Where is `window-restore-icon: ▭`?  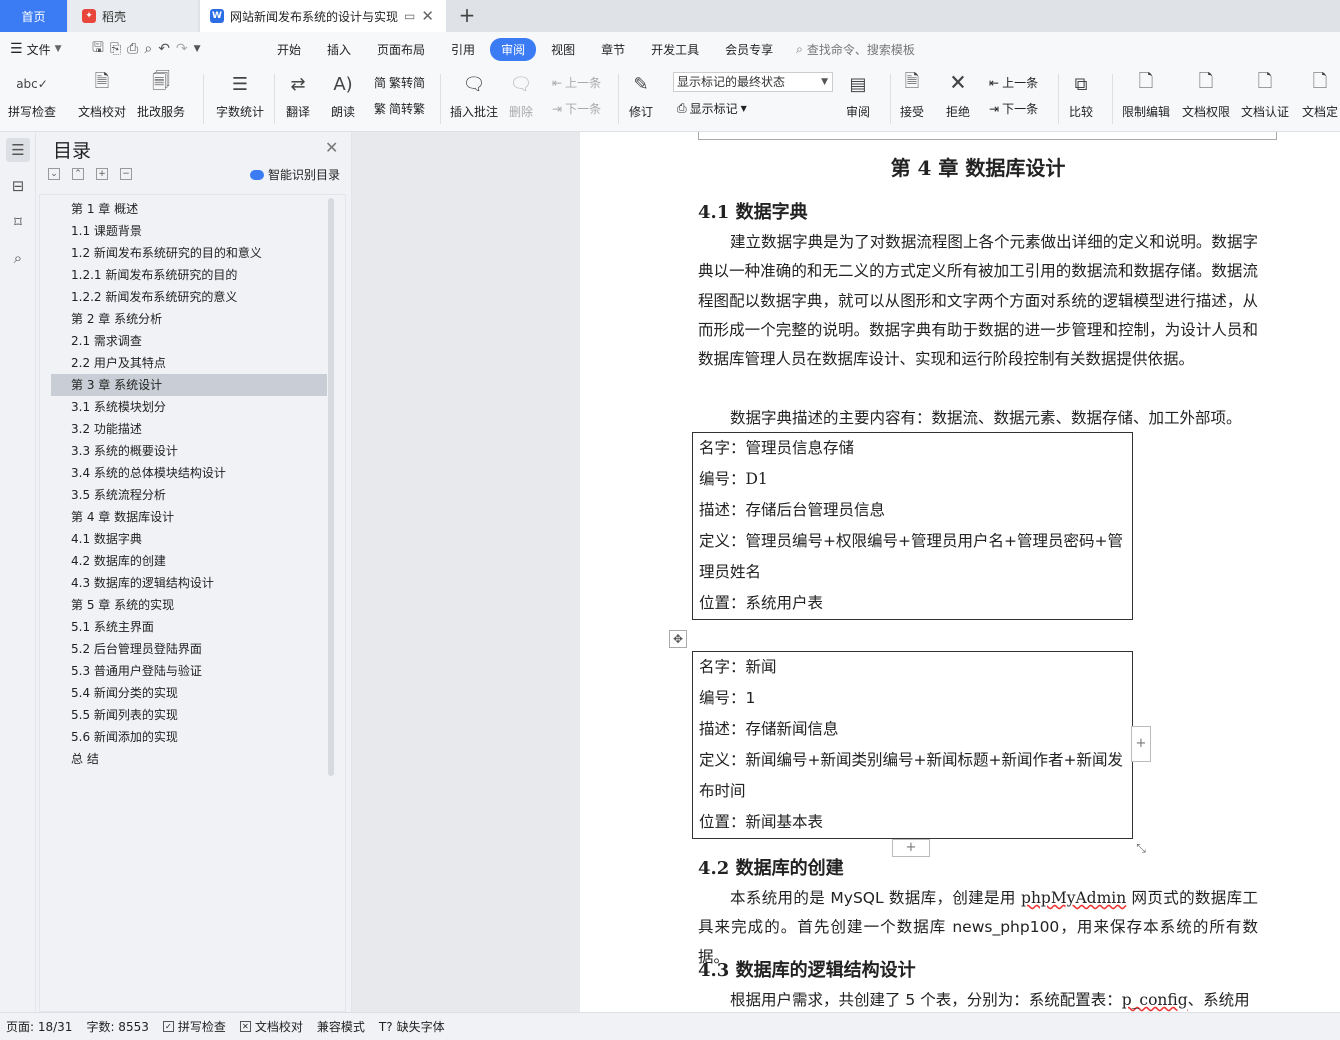
window-restore-icon: ▭ is located at coordinates (409, 16).